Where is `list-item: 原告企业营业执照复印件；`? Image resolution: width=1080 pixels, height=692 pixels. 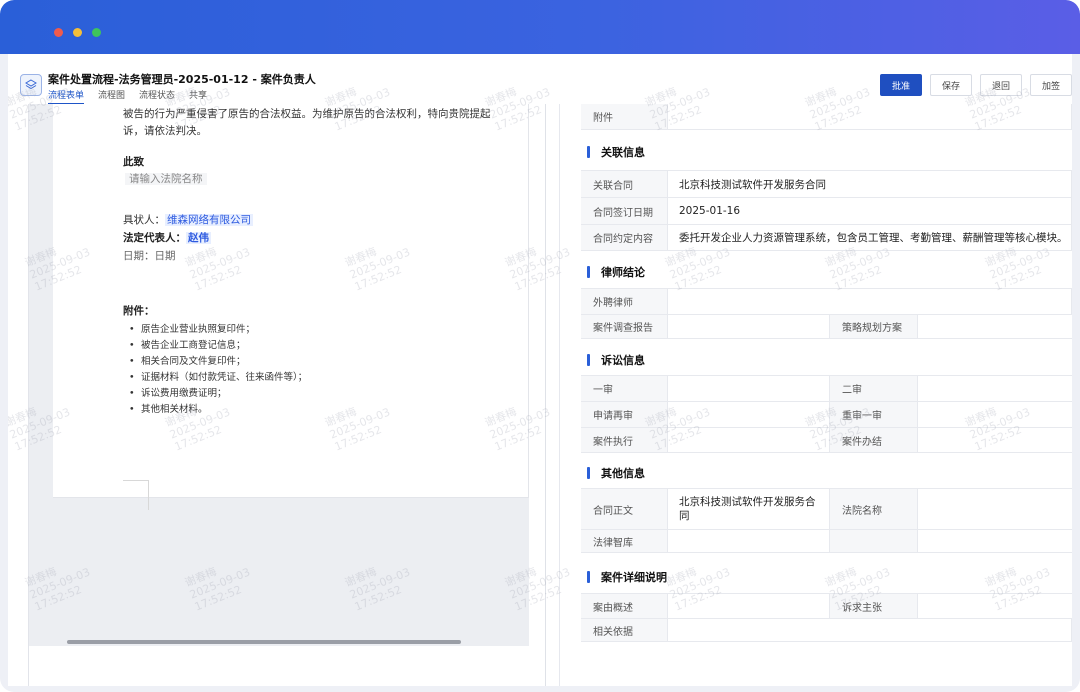
list-item: 原告企业营业执照复印件； is located at coordinates (218, 330).